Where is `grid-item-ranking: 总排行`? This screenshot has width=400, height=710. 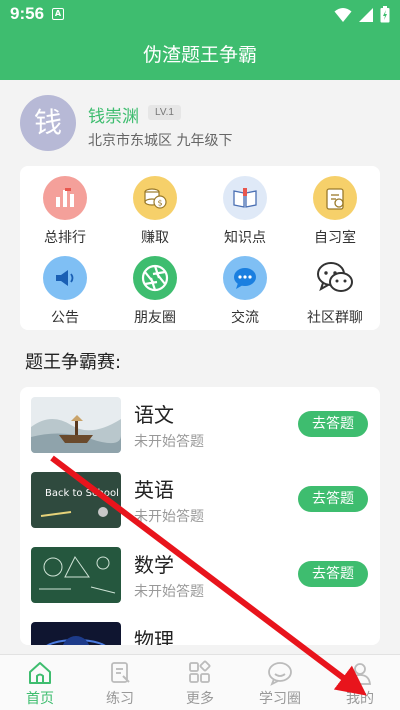 grid-item-ranking: 总排行 is located at coordinates (65, 211).